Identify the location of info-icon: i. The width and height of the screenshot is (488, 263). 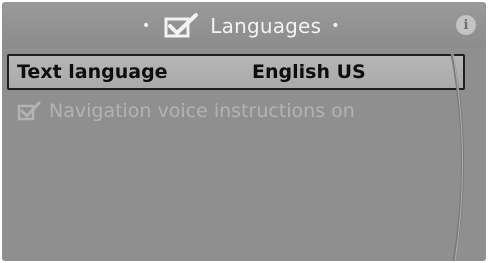
(466, 25).